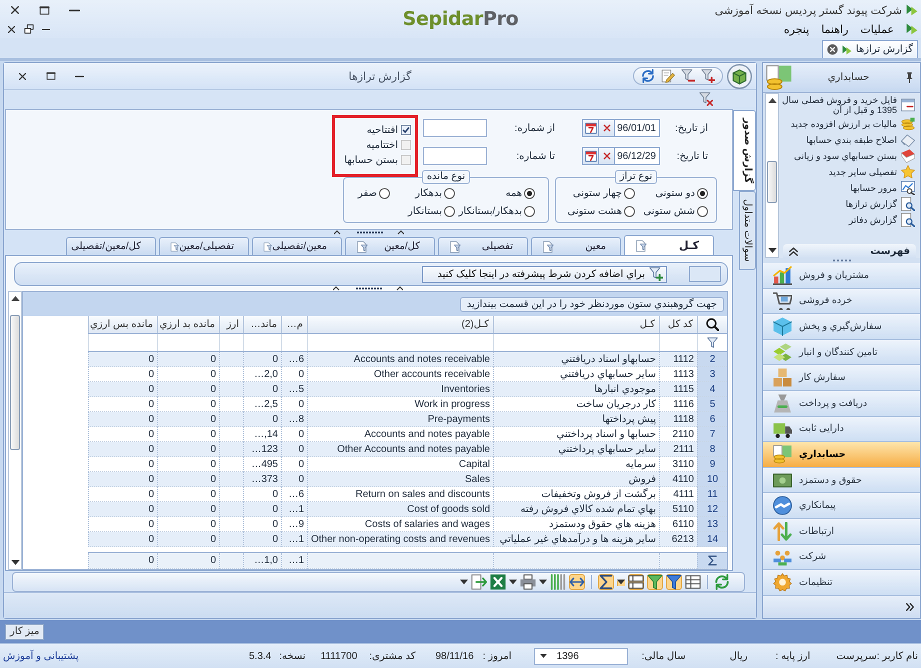  I want to click on date-field: 96/01/01, so click(637, 128).